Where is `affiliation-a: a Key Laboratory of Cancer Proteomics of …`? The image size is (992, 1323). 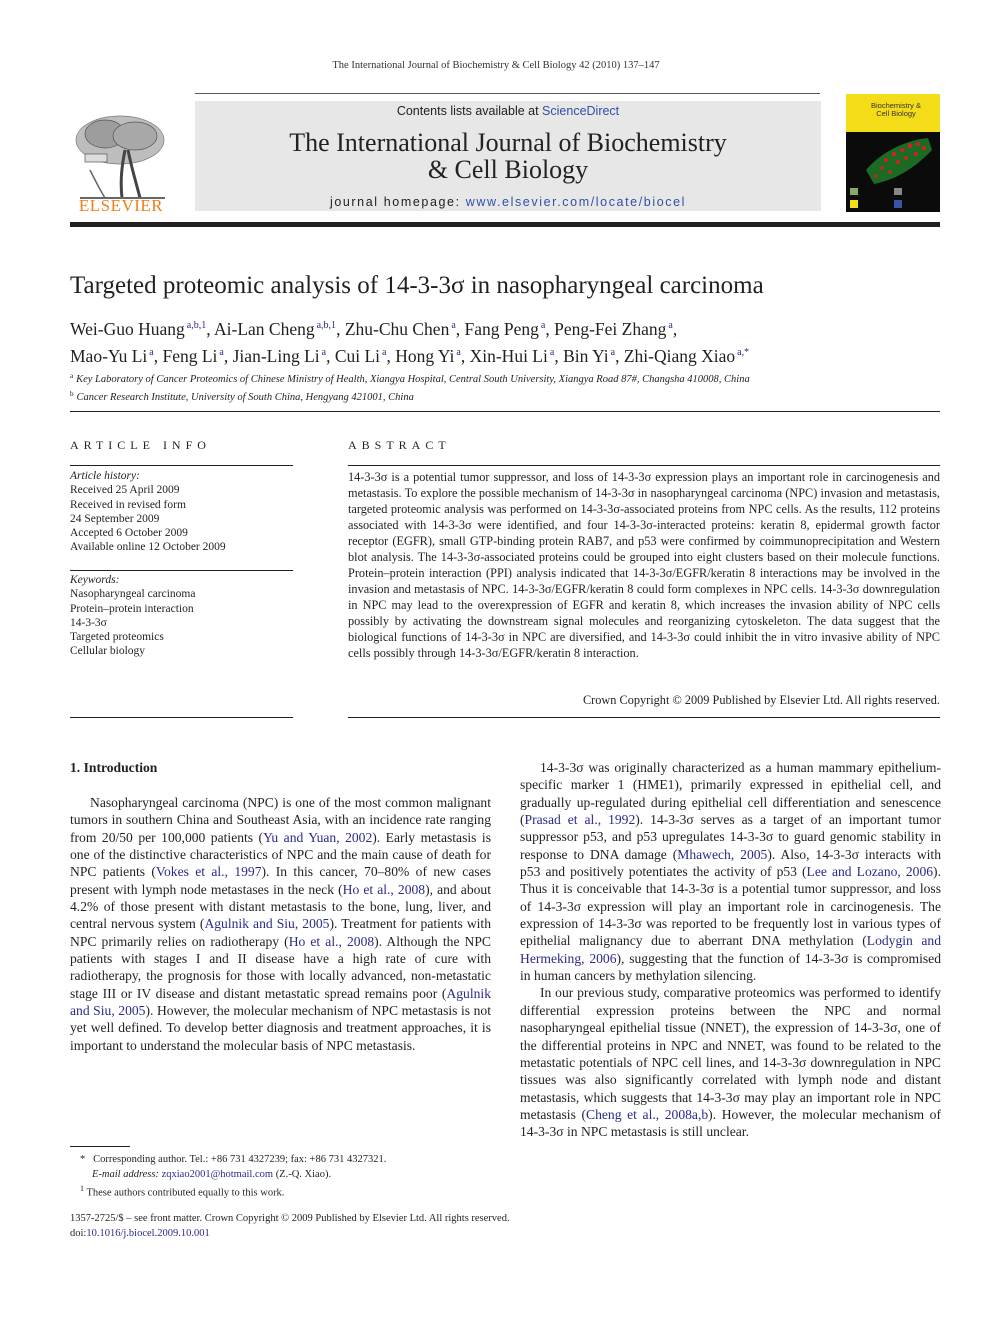 affiliation-a: a Key Laboratory of Cancer Proteomics of … is located at coordinates (505, 378).